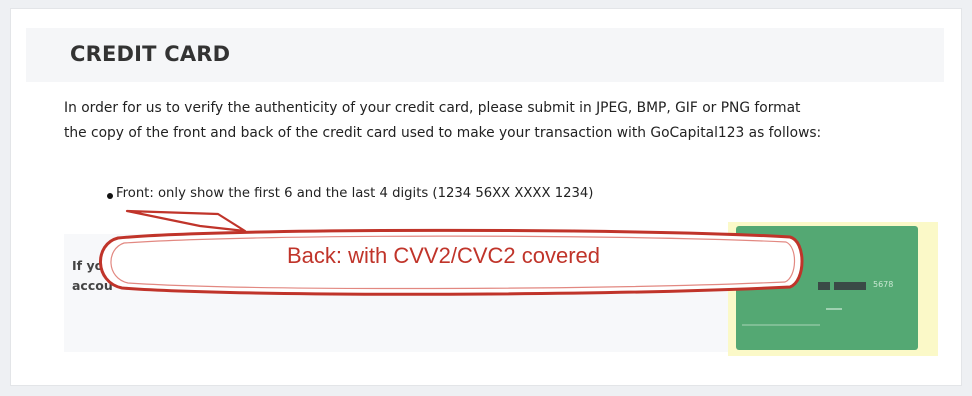  I want to click on callout-pointer-icon, so click(186, 221).